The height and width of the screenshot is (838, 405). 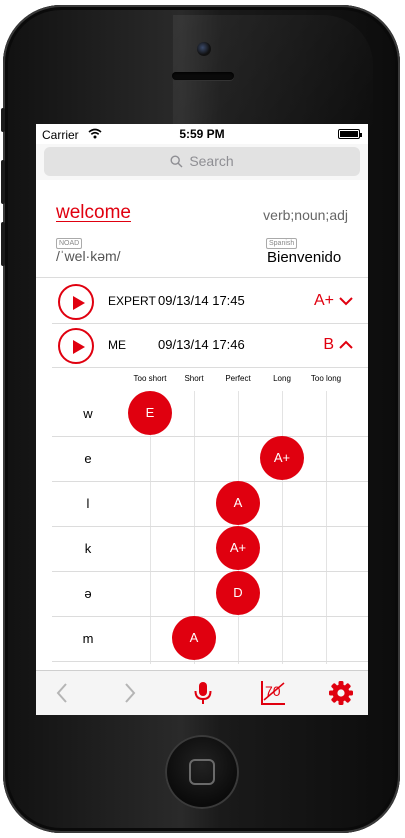 I want to click on chevron-left-icon, so click(x=61, y=693).